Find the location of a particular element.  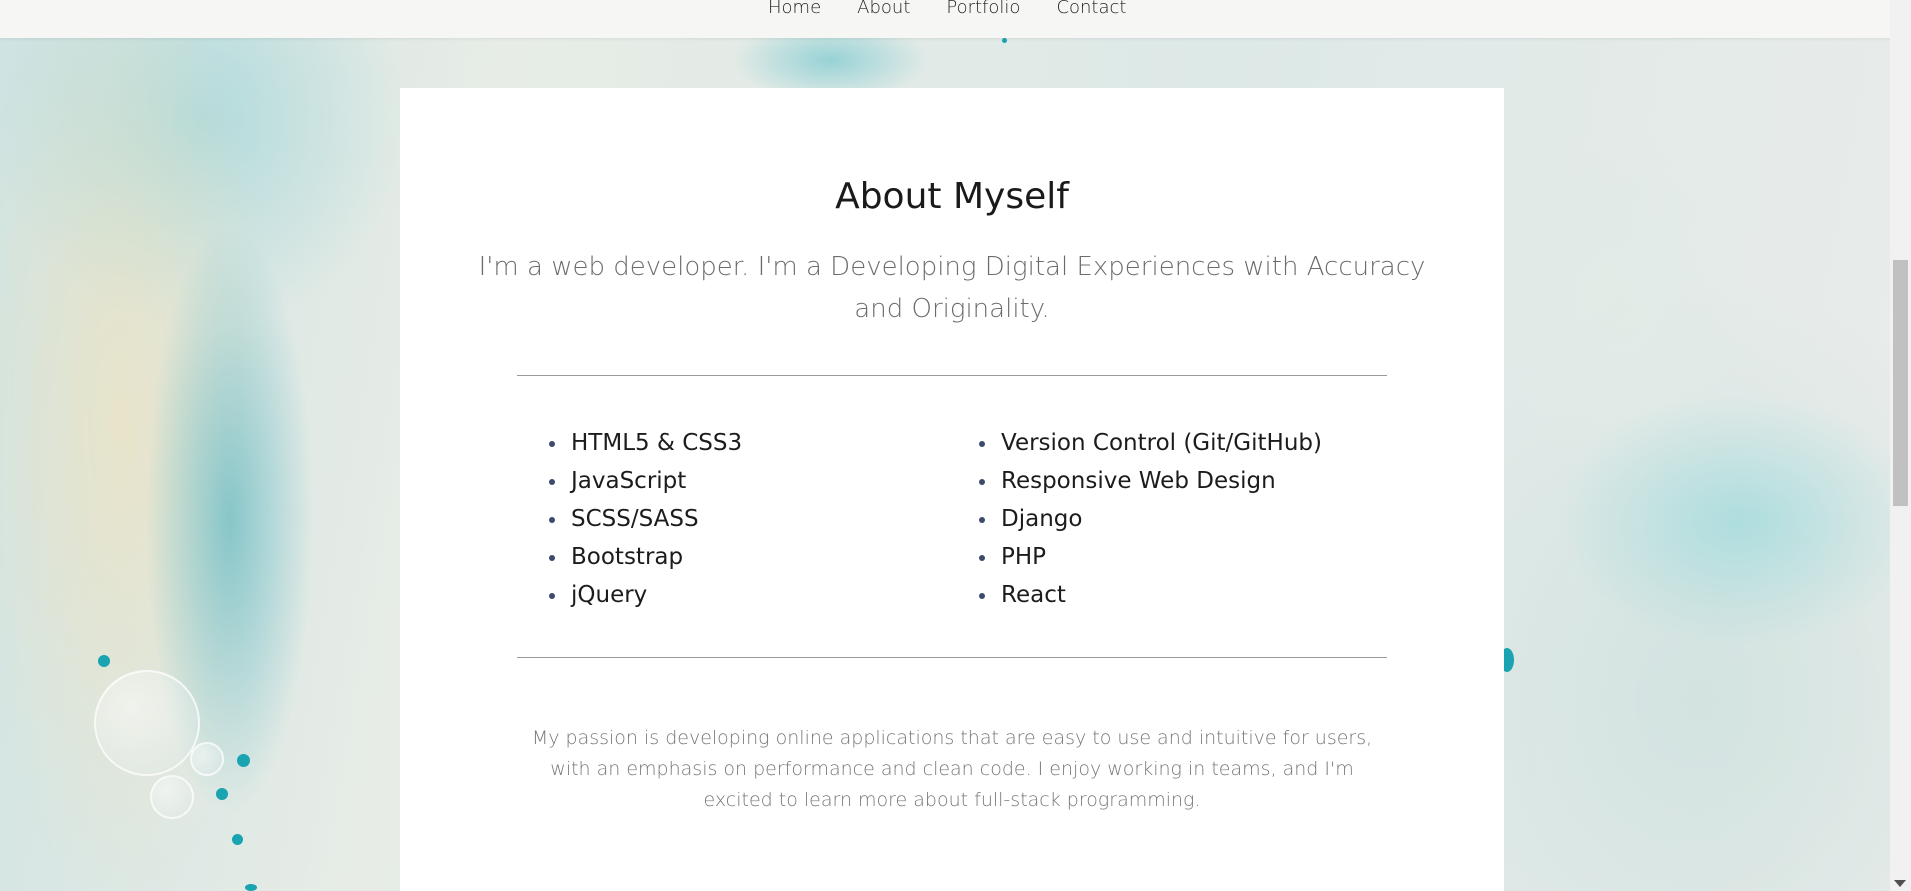

skill-item: Django is located at coordinates (1150, 519).